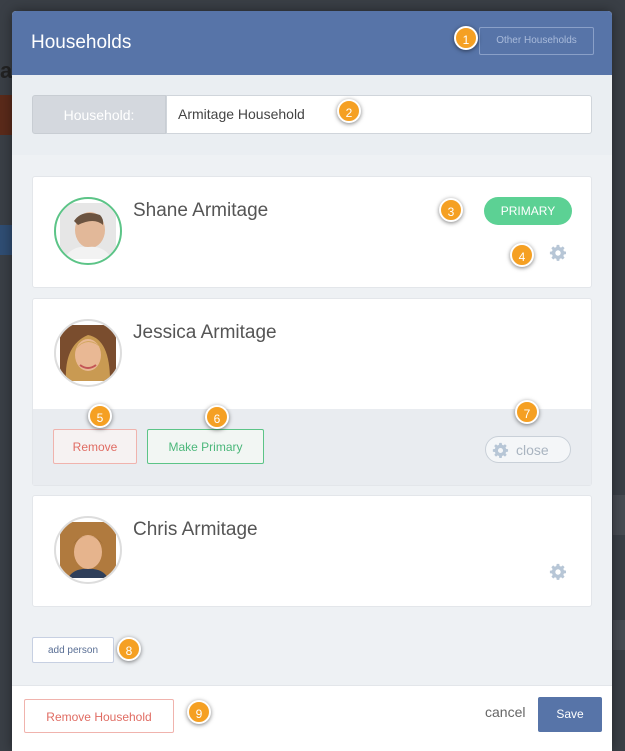 Image resolution: width=625 pixels, height=751 pixels. I want to click on callout-marker: 2, so click(349, 111).